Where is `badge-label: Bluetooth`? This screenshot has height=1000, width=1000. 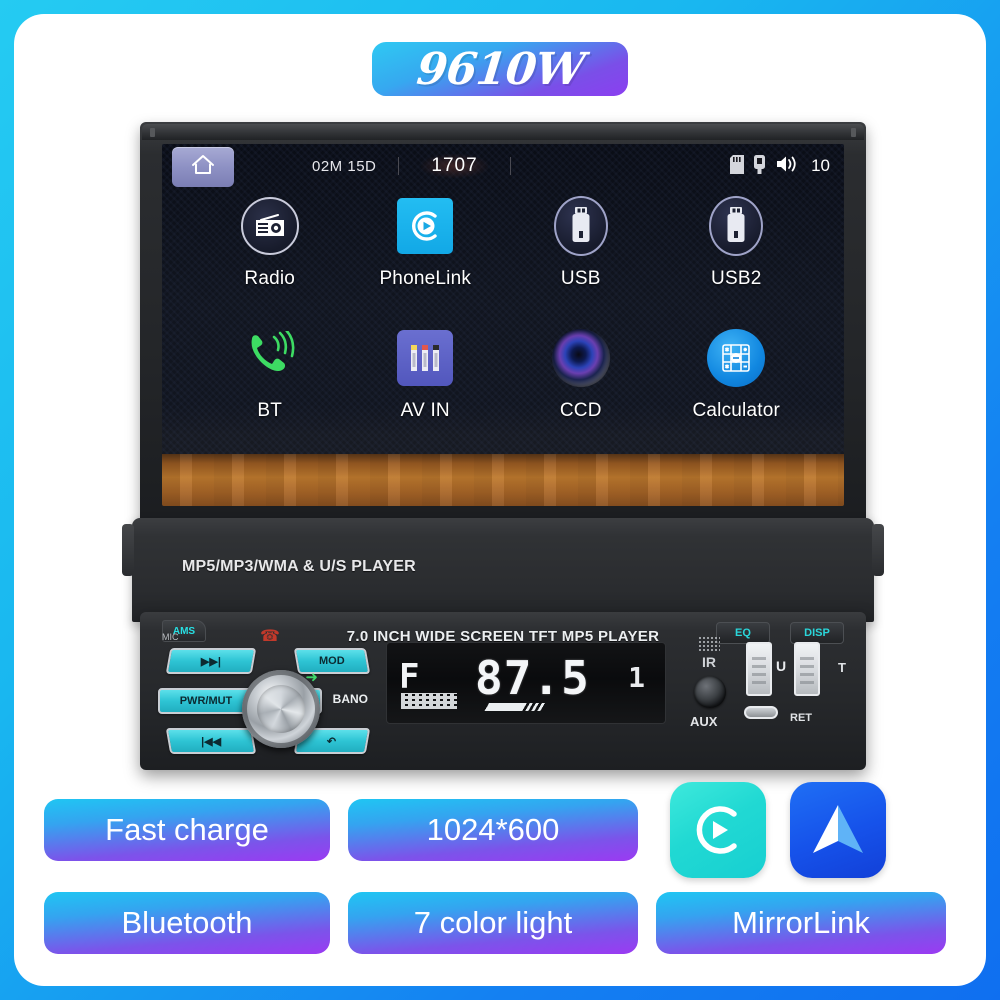 badge-label: Bluetooth is located at coordinates (187, 922).